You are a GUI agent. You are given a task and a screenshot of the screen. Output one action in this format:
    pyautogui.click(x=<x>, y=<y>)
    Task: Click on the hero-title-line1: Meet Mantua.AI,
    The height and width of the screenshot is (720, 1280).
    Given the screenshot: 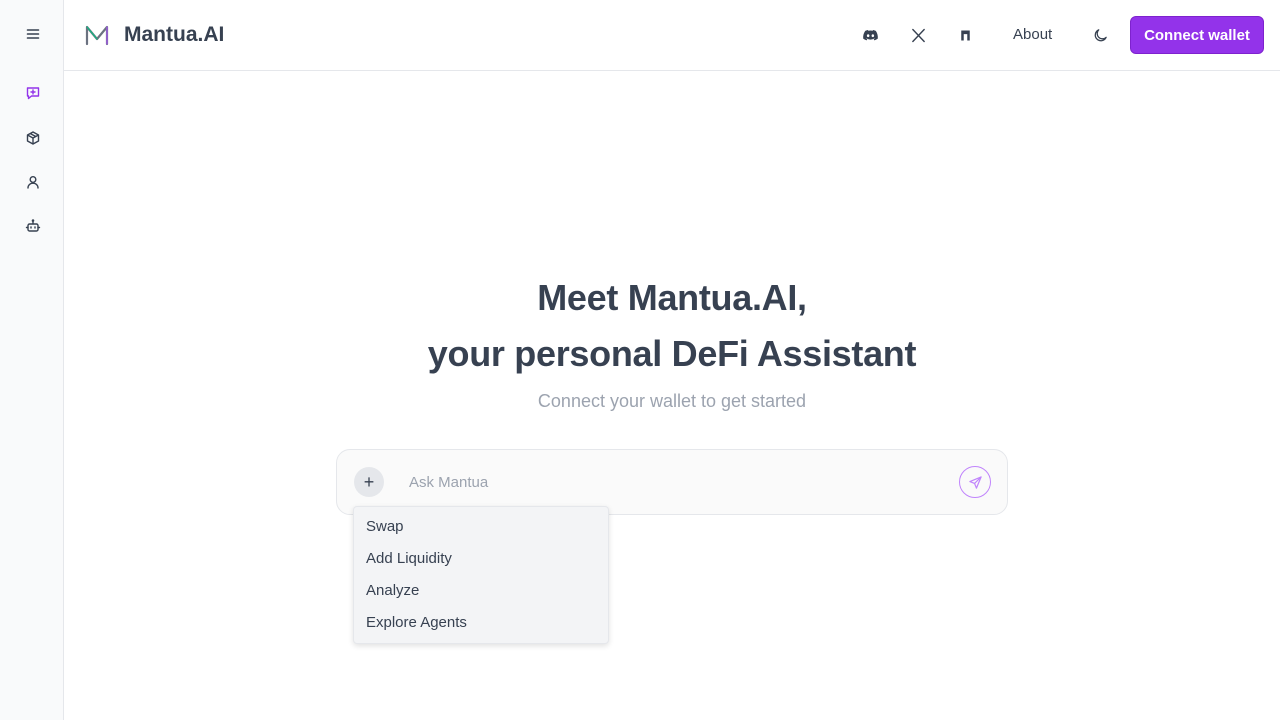 What is the action you would take?
    pyautogui.click(x=672, y=297)
    